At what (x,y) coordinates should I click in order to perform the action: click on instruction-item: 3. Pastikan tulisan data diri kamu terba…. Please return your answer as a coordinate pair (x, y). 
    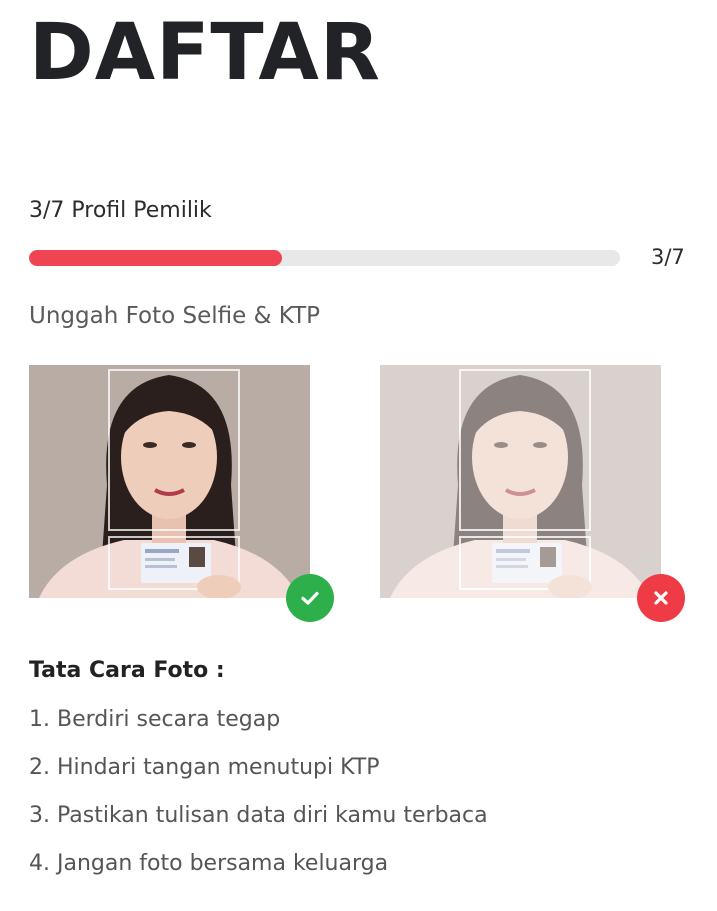
    Looking at the image, I should click on (258, 815).